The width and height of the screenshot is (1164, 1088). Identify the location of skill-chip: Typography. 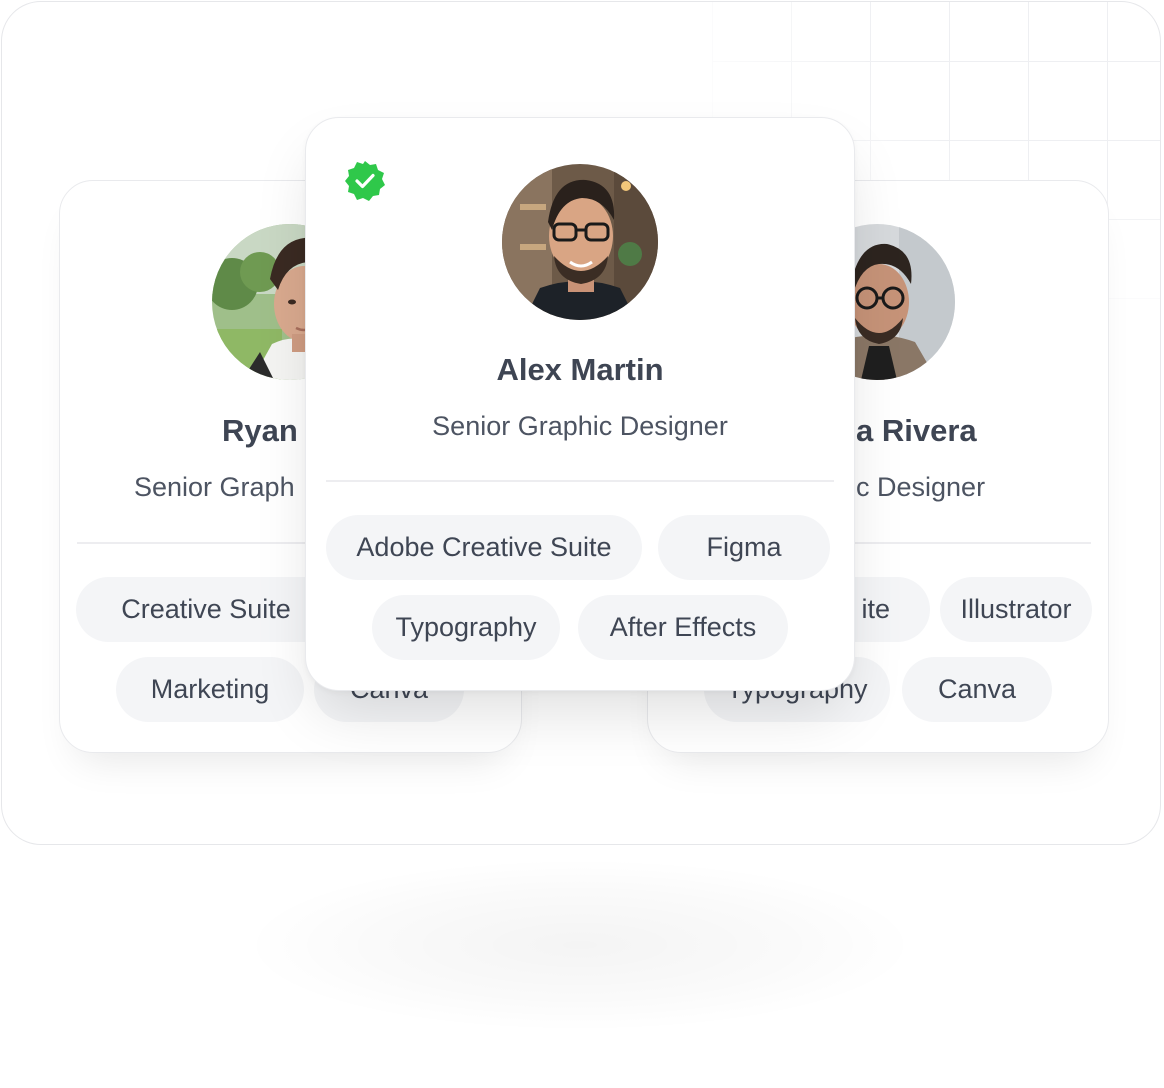
(466, 627).